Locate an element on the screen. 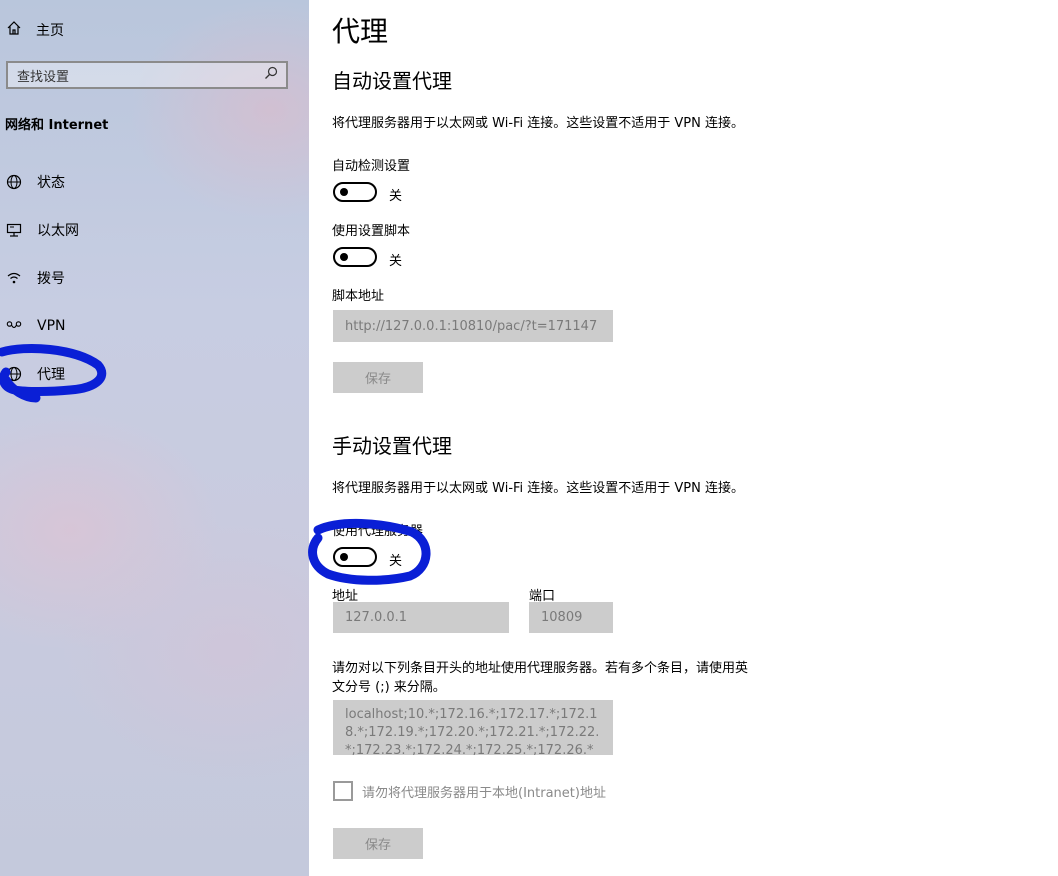 The width and height of the screenshot is (1058, 876). search-box: 查找设置 is located at coordinates (147, 75).